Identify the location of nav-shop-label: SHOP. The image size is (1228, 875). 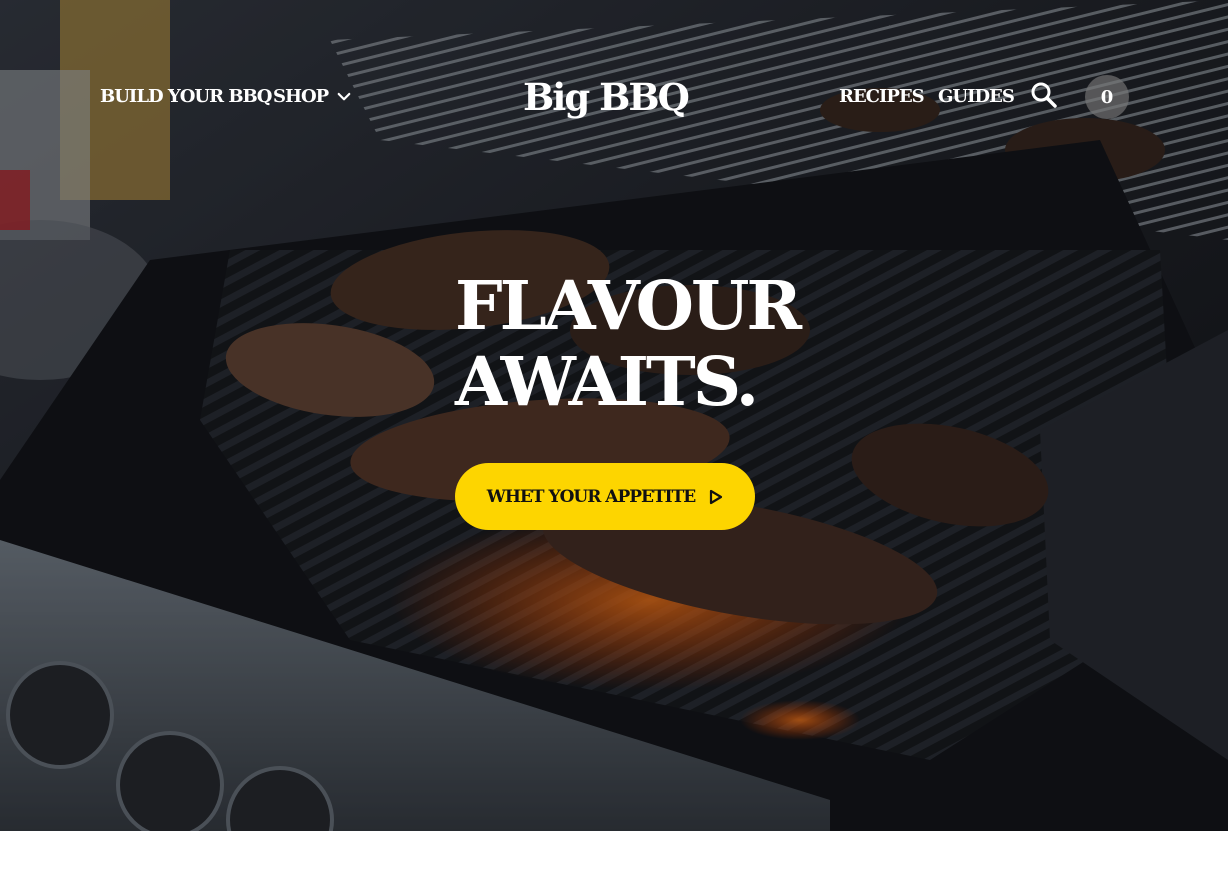
(301, 96).